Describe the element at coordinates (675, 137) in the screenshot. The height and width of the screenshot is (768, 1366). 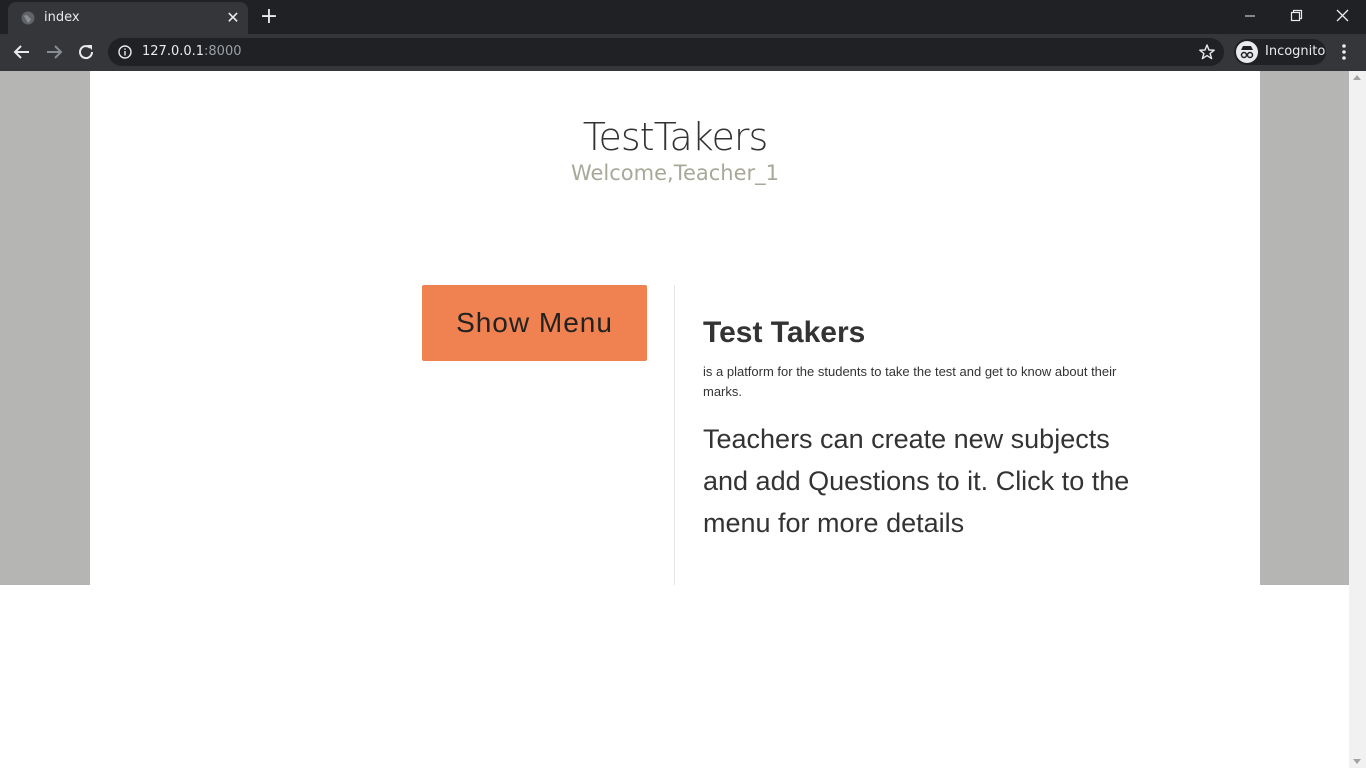
I see `site-title: TestTakers` at that location.